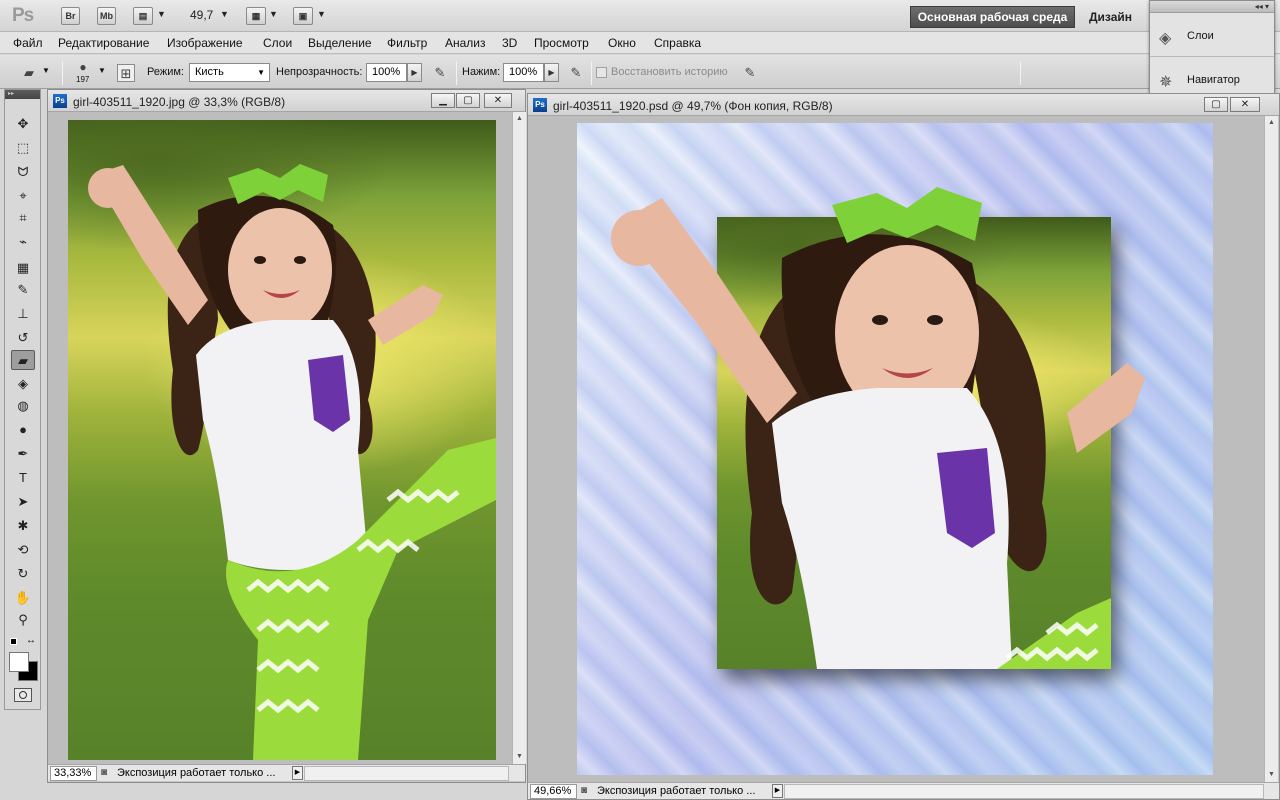  I want to click on brush-picker-dropdown-icon: ▼, so click(102, 70).